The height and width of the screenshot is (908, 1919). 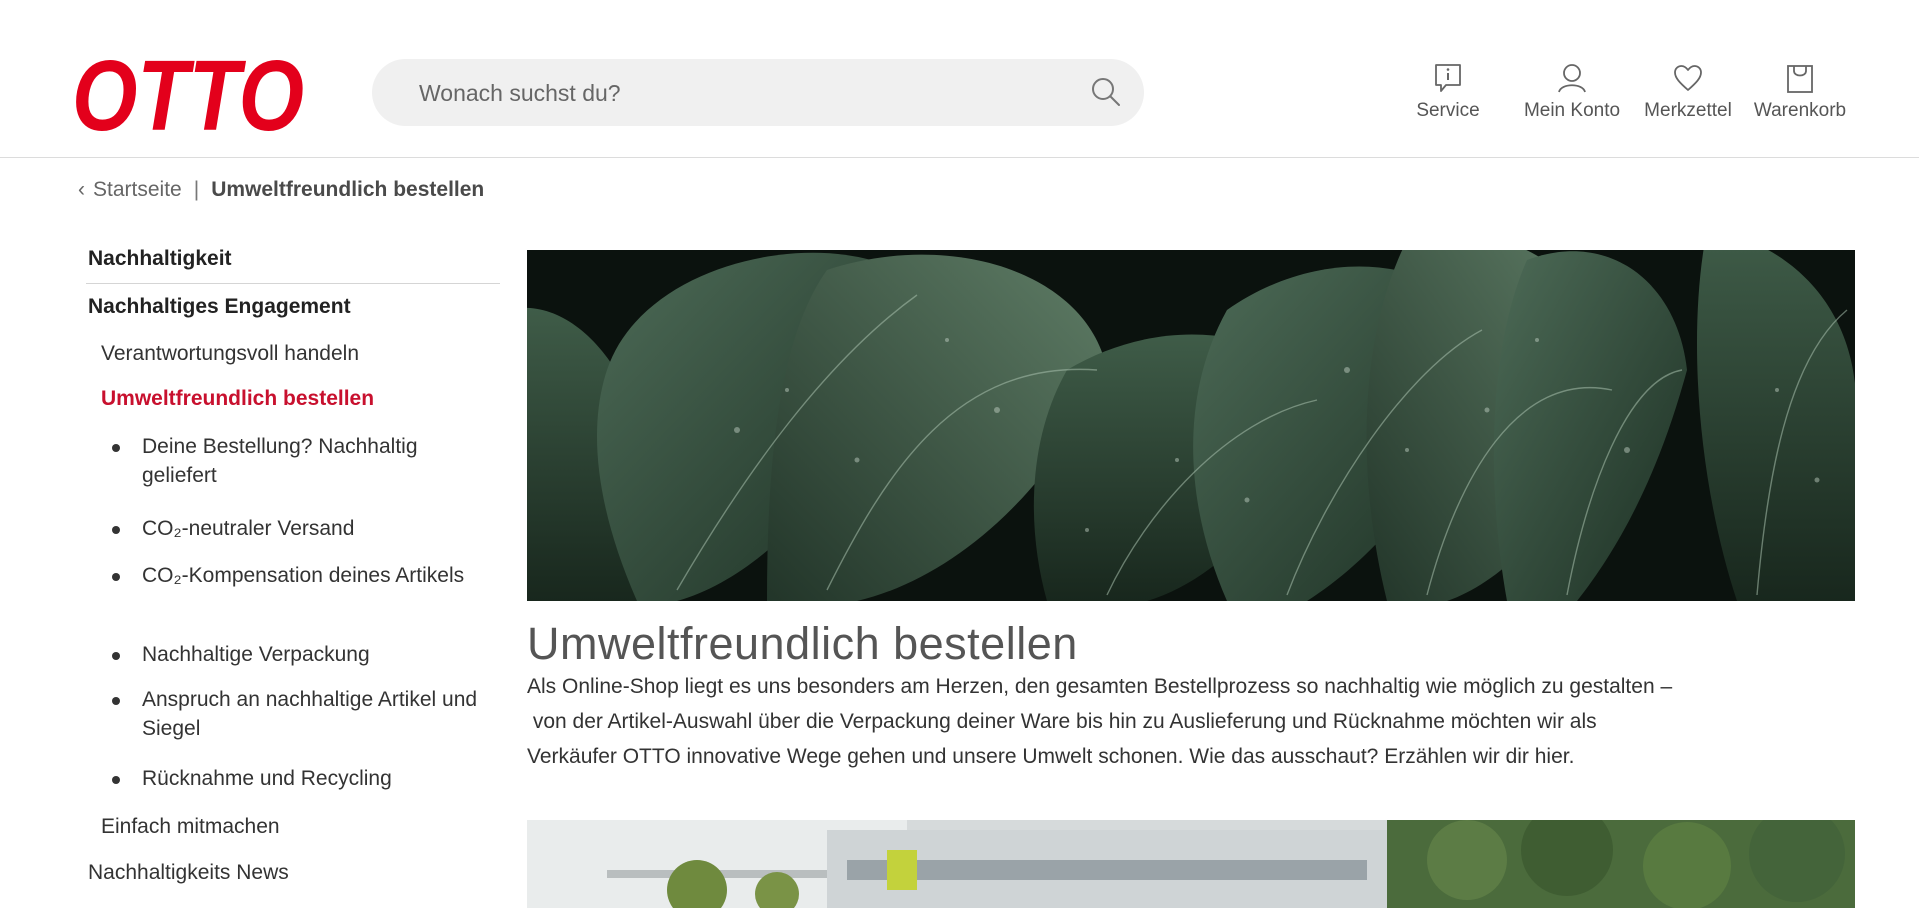 What do you see at coordinates (190, 827) in the screenshot?
I see `sidebar-item-mitmachen: Einfach mitmachen` at bounding box center [190, 827].